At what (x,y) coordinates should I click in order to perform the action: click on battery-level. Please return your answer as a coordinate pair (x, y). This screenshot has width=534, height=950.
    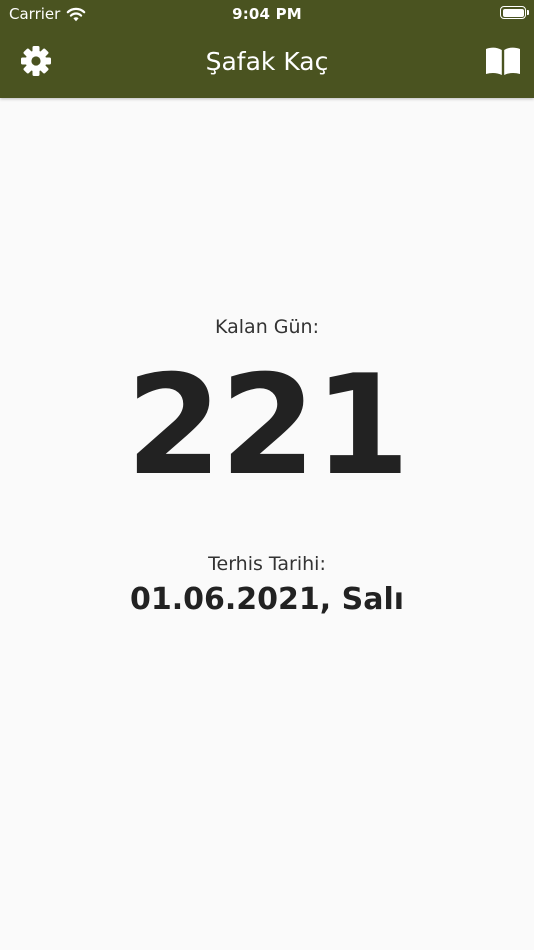
    Looking at the image, I should click on (513, 12).